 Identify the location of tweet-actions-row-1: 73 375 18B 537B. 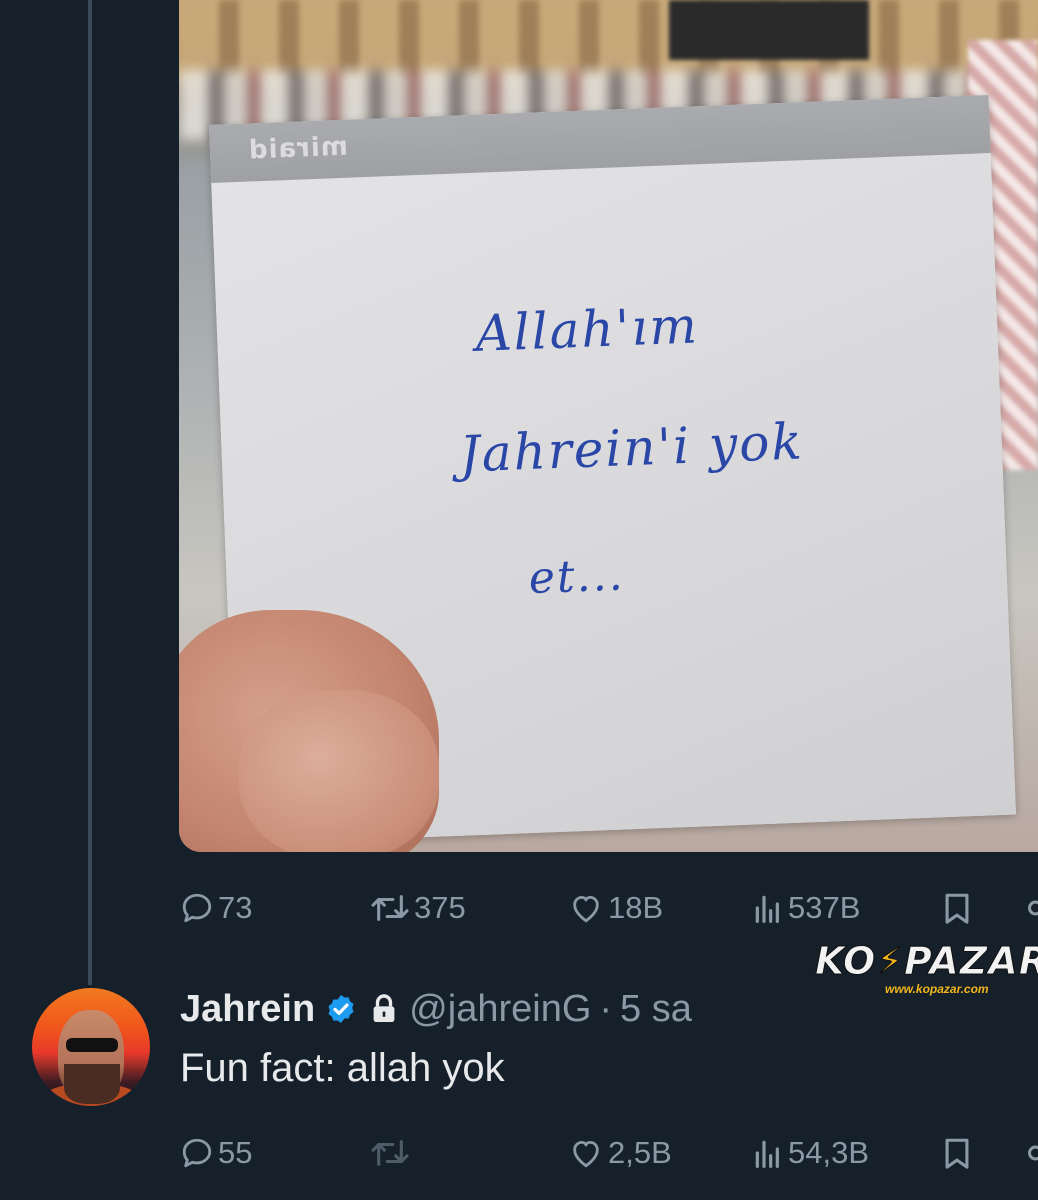
(609, 908).